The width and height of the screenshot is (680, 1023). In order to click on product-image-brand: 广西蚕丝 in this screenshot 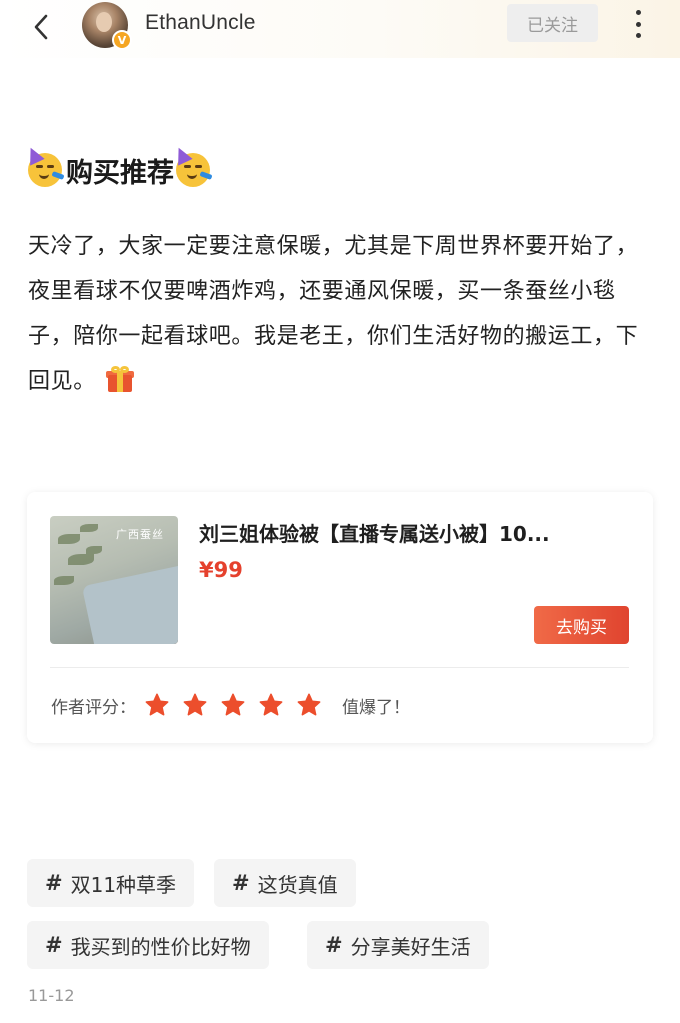, I will do `click(140, 534)`.